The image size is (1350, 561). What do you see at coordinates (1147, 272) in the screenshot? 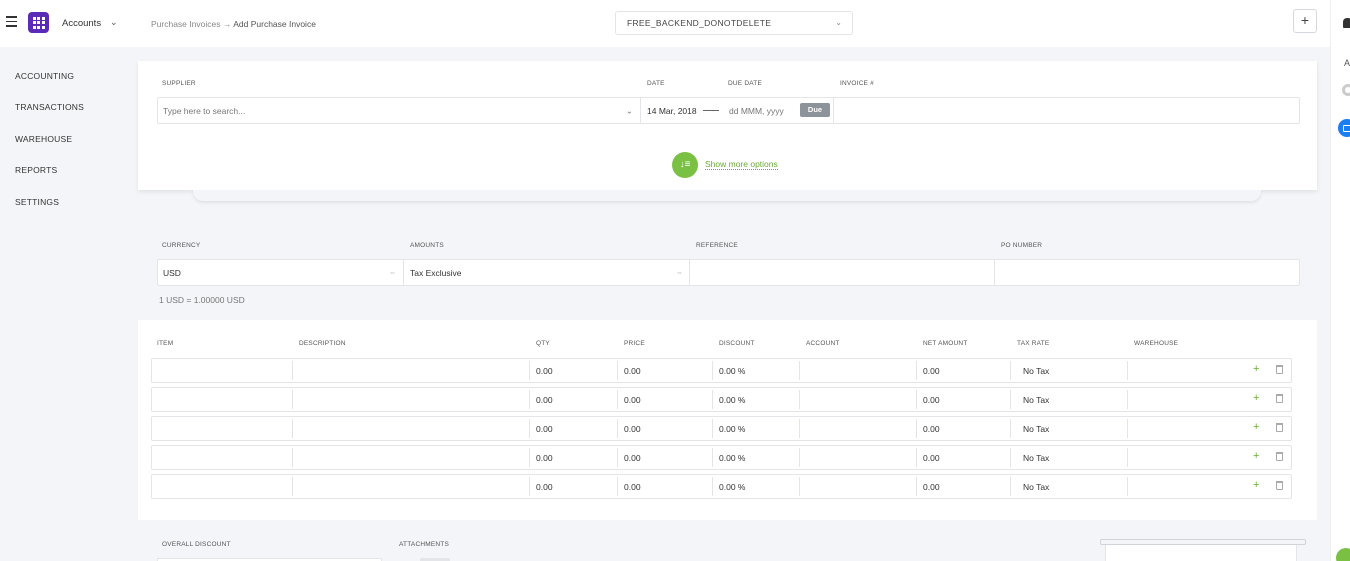
I see `po-number-input` at bounding box center [1147, 272].